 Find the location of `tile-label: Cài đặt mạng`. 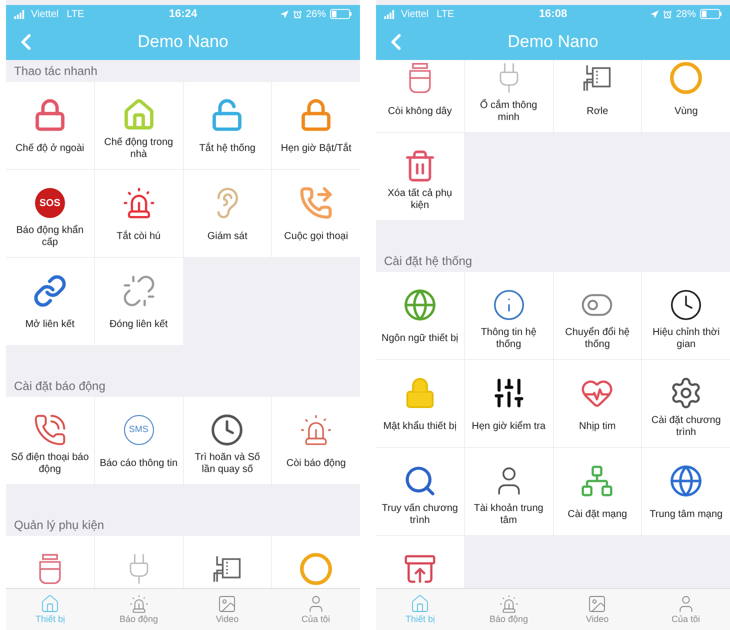

tile-label: Cài đặt mạng is located at coordinates (598, 515).